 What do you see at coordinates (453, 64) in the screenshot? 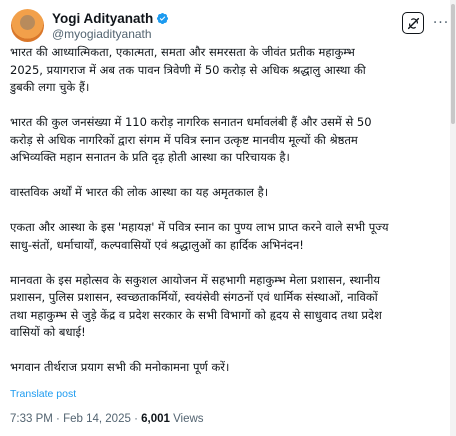
I see `scrollbar-thumb` at bounding box center [453, 64].